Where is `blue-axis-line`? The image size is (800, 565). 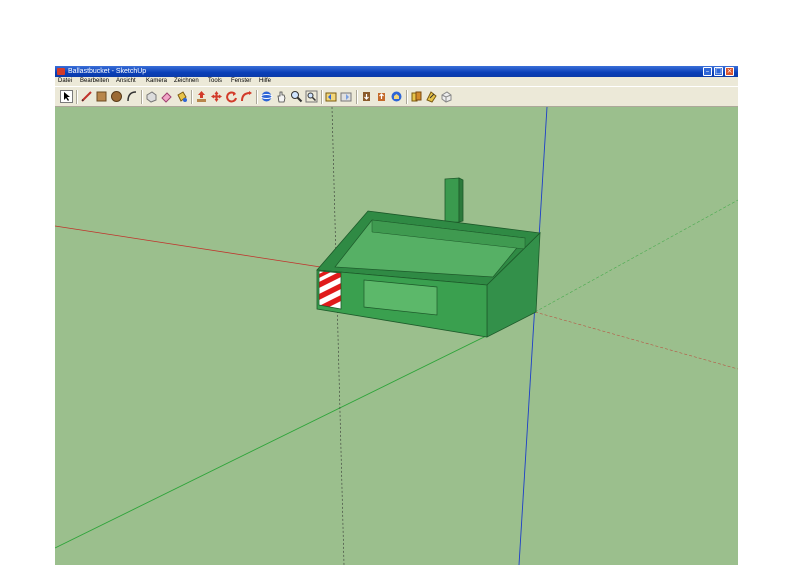
blue-axis-line is located at coordinates (533, 335).